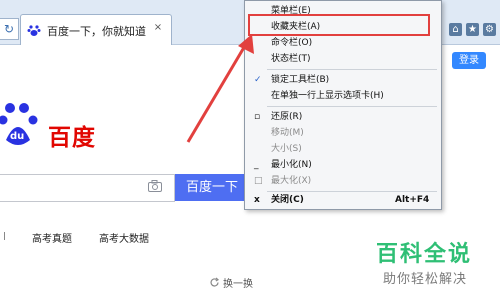 The image size is (500, 297). What do you see at coordinates (343, 43) in the screenshot?
I see `menu-item-command-bar: 命令栏(O)` at bounding box center [343, 43].